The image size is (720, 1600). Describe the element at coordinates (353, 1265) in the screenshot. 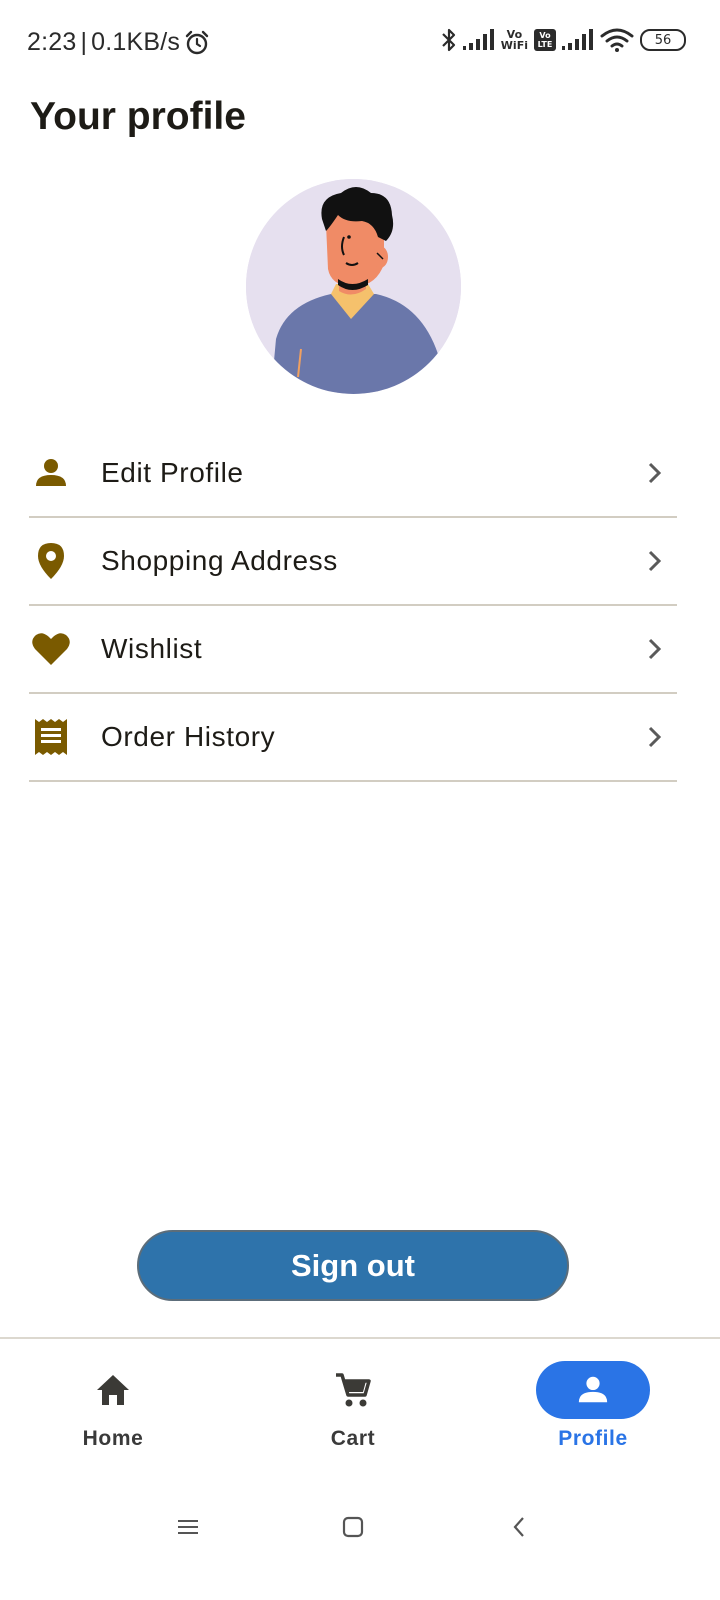

I see `sign-out-button: Sign out` at that location.